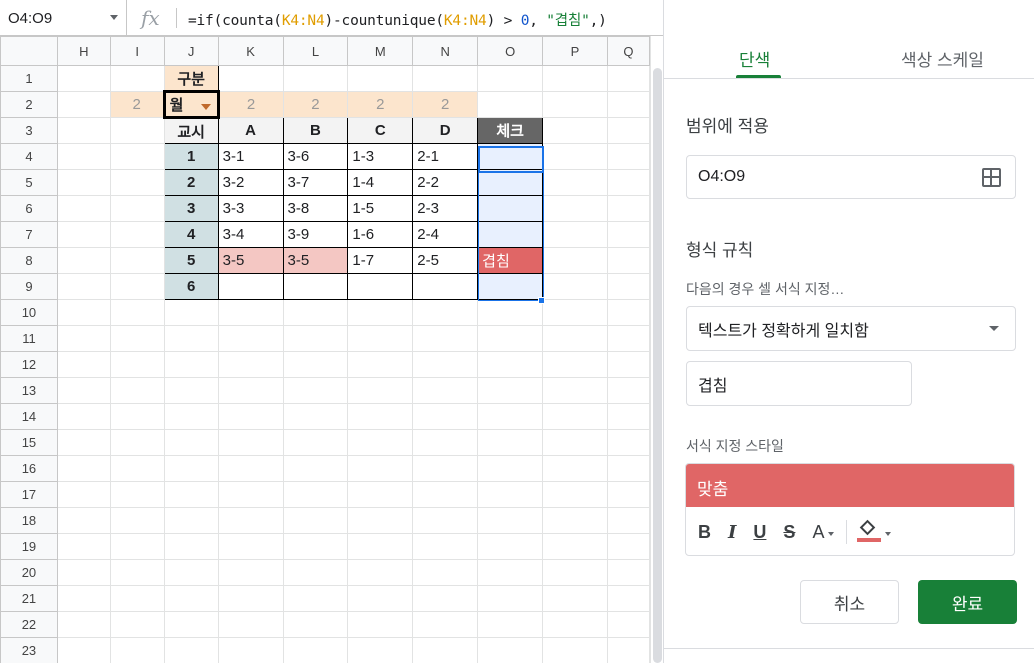  I want to click on cell: 2, so click(315, 104).